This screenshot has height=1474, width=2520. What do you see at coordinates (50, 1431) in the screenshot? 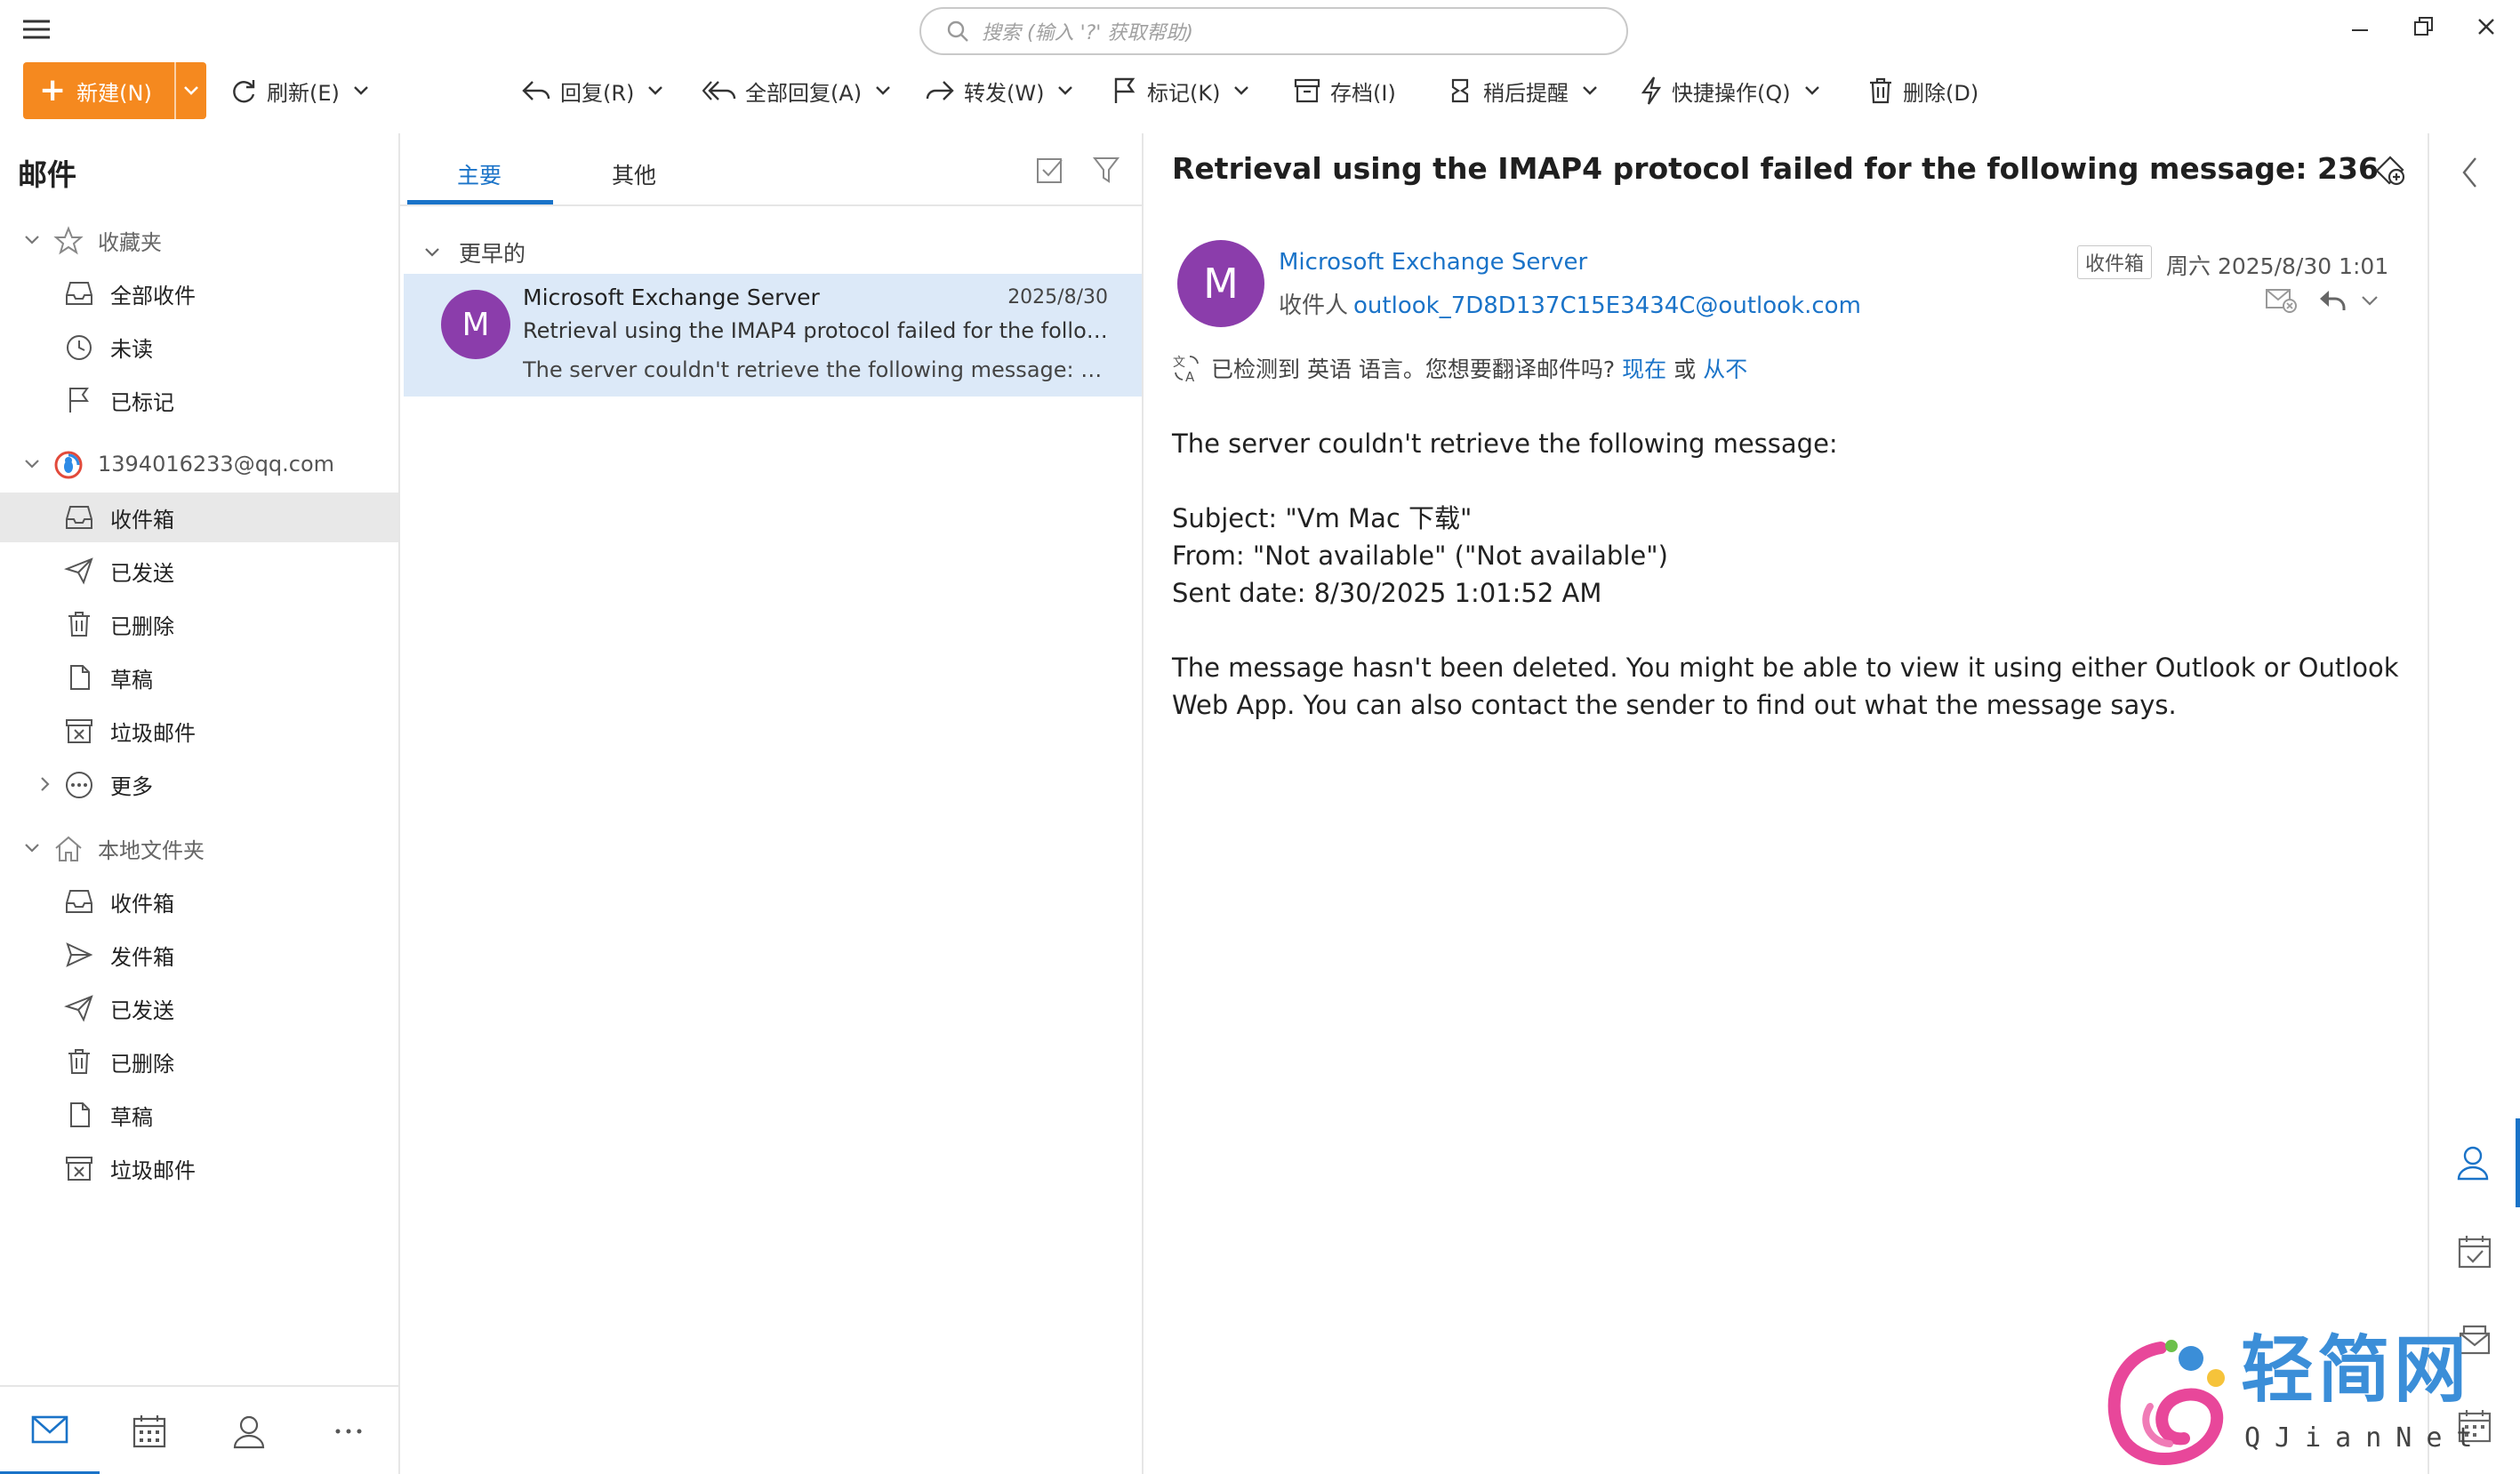
I see `mail-app-button` at bounding box center [50, 1431].